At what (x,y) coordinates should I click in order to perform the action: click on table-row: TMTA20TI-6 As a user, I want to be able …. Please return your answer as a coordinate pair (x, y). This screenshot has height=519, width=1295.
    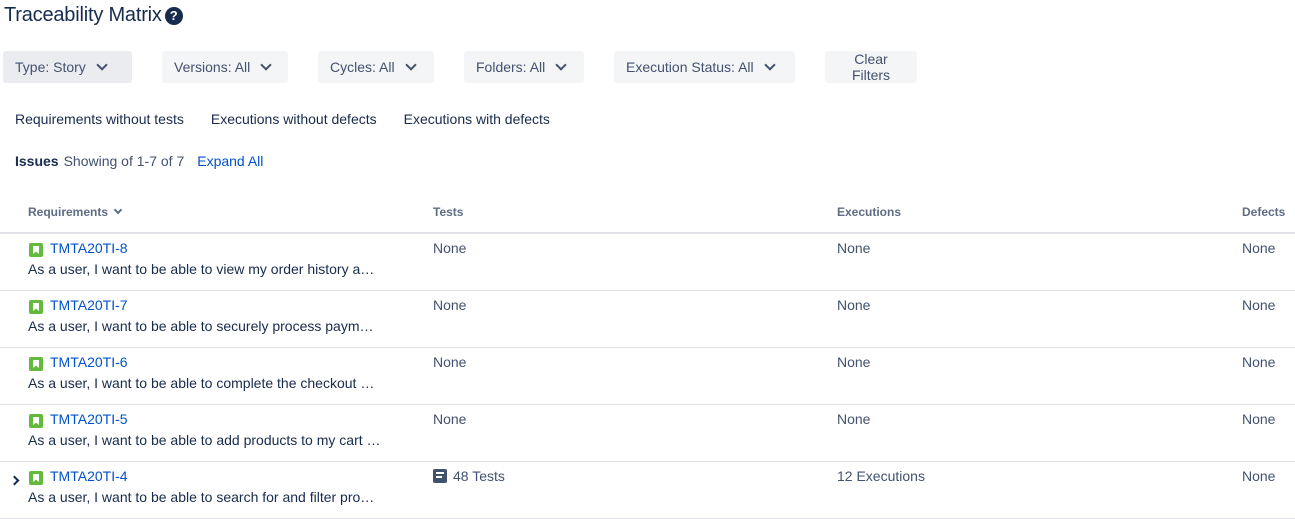
    Looking at the image, I should click on (647, 376).